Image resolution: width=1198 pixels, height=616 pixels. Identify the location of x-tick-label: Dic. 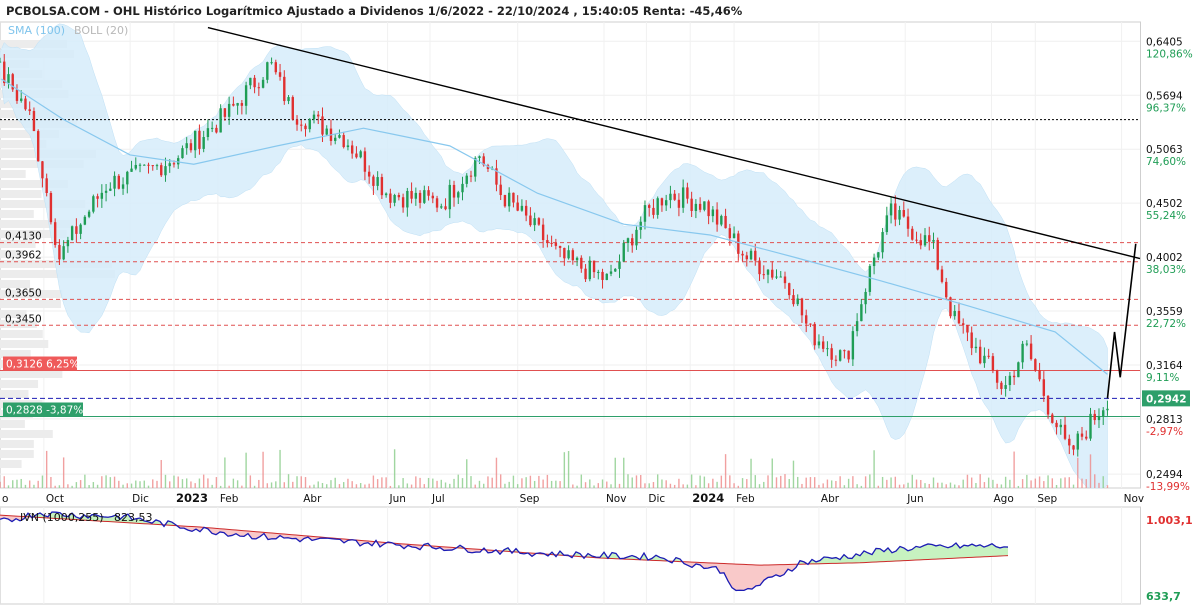
(140, 499).